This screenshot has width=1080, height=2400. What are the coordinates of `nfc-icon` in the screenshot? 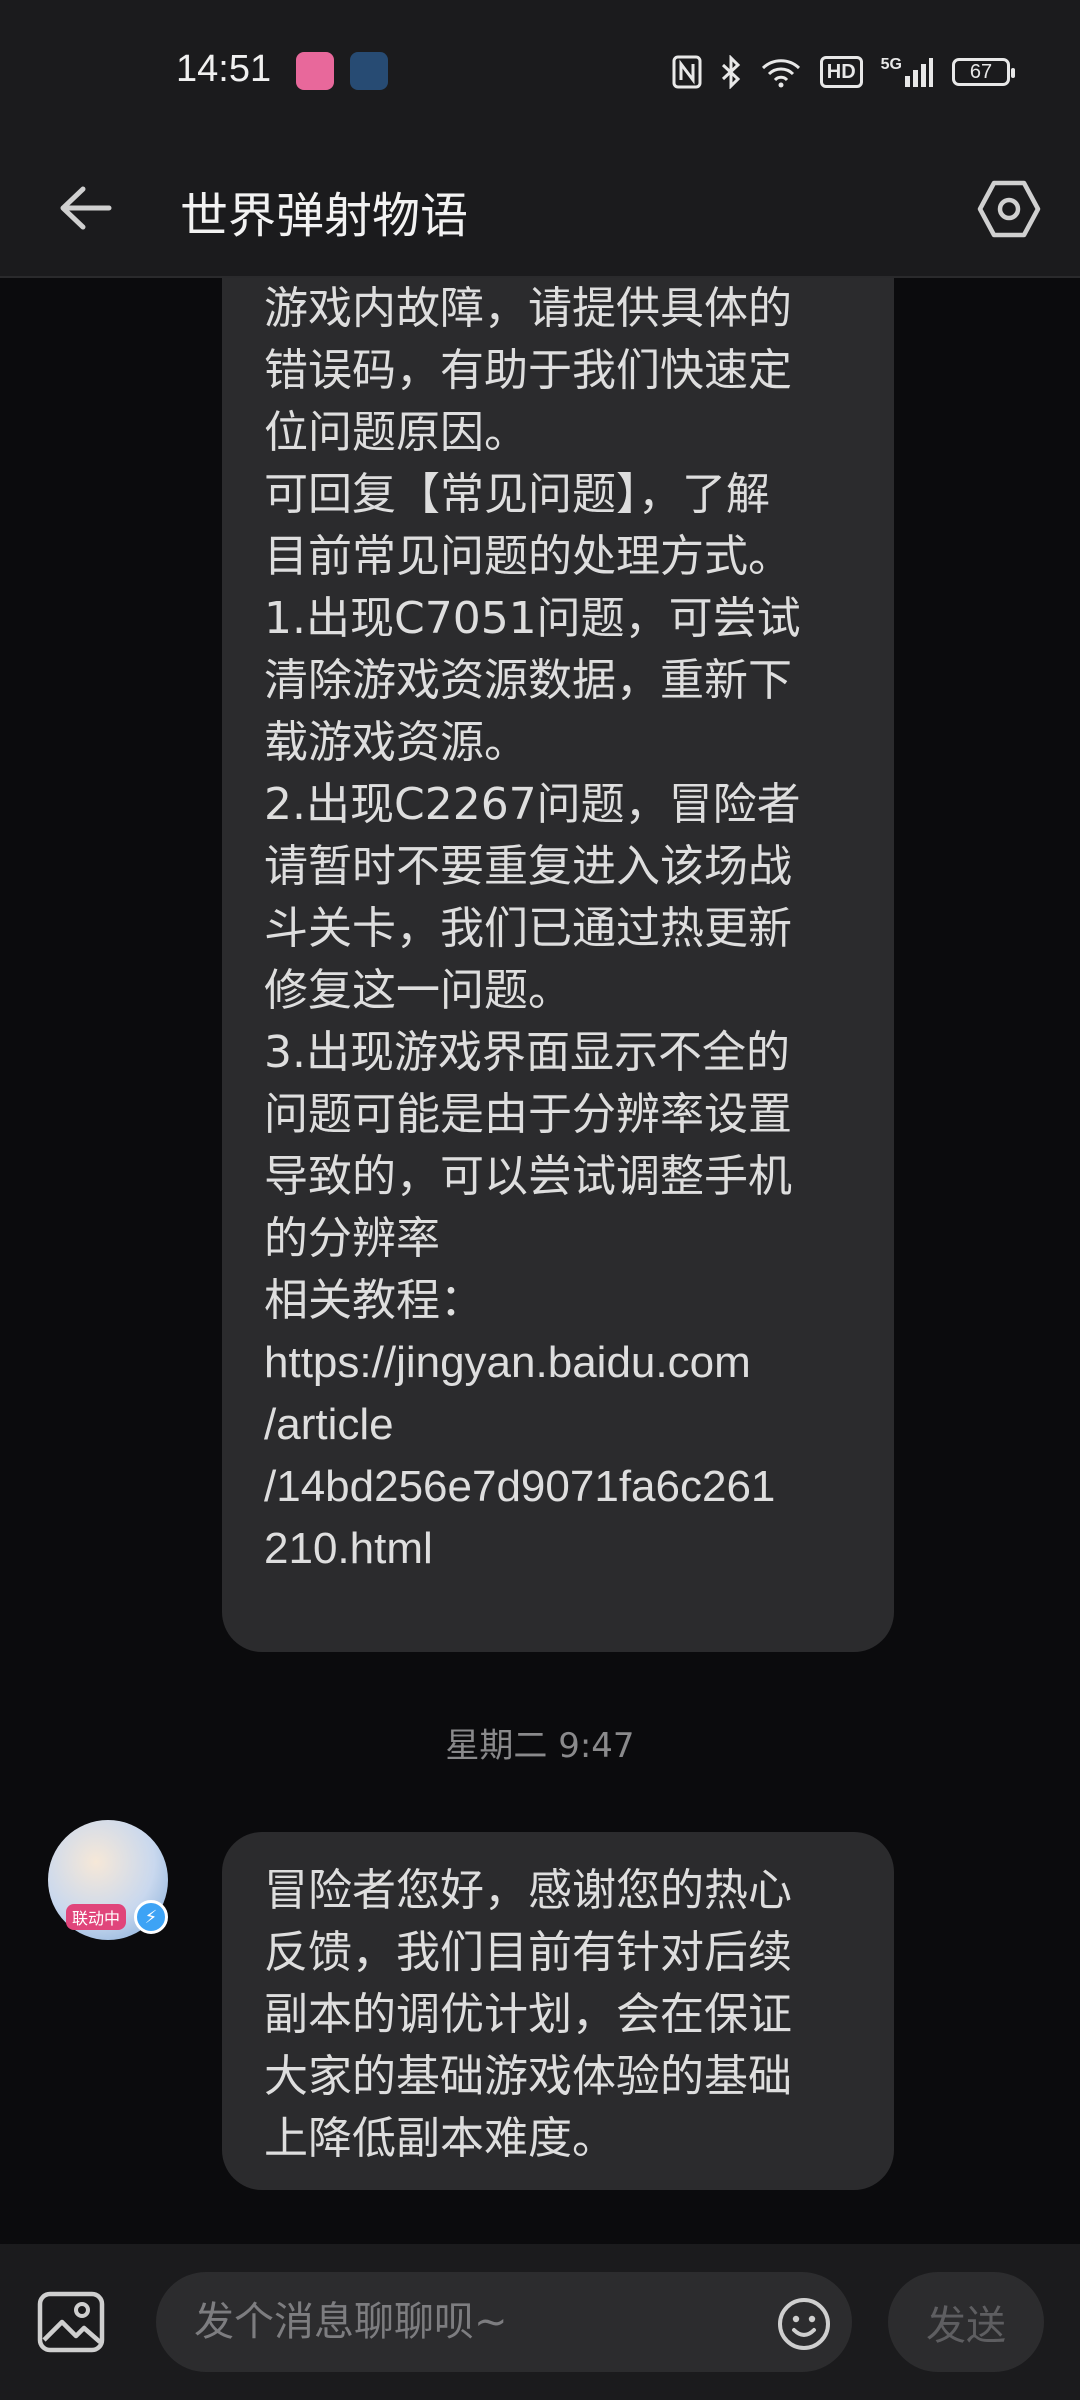 It's located at (687, 72).